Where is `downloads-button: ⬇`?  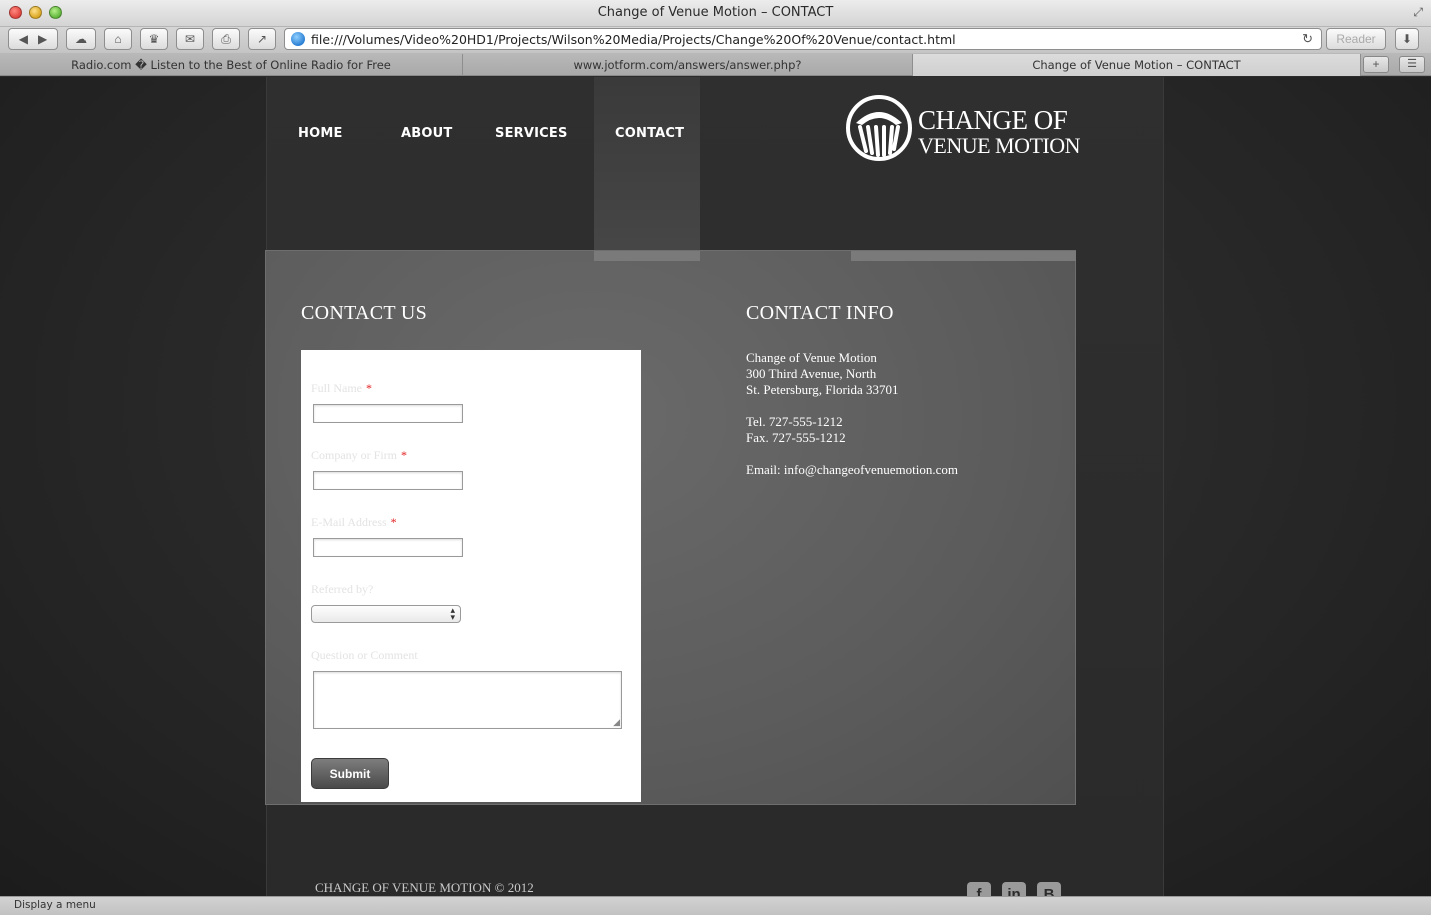
downloads-button: ⬇ is located at coordinates (1407, 39).